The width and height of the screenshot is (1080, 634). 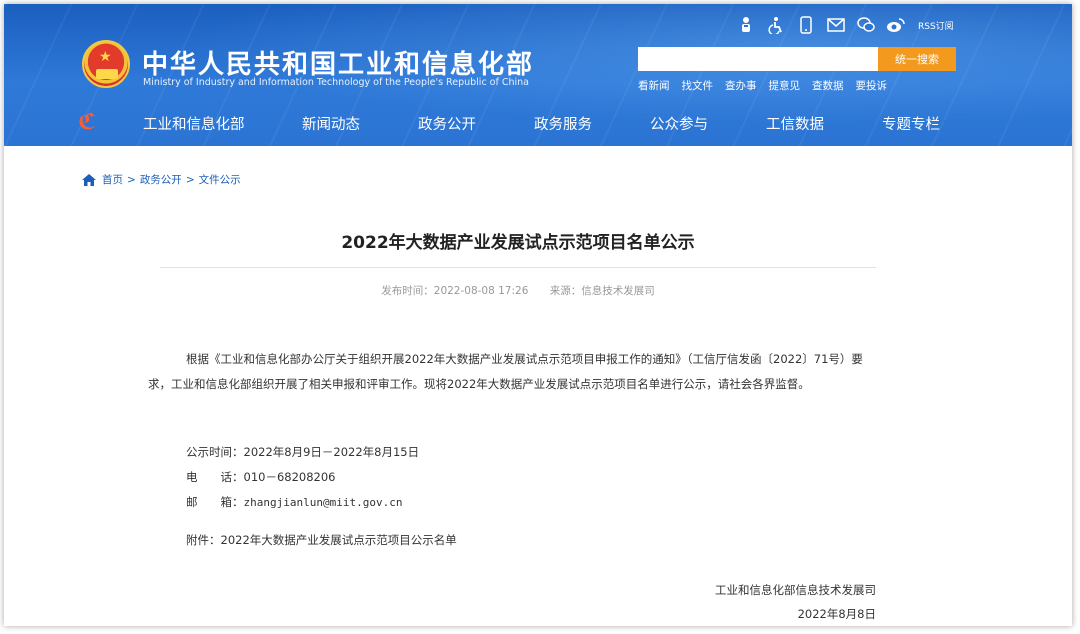 I want to click on quick-links: 看新闻 找文件 查办事 提意见 查数据 要投诉, so click(x=762, y=85).